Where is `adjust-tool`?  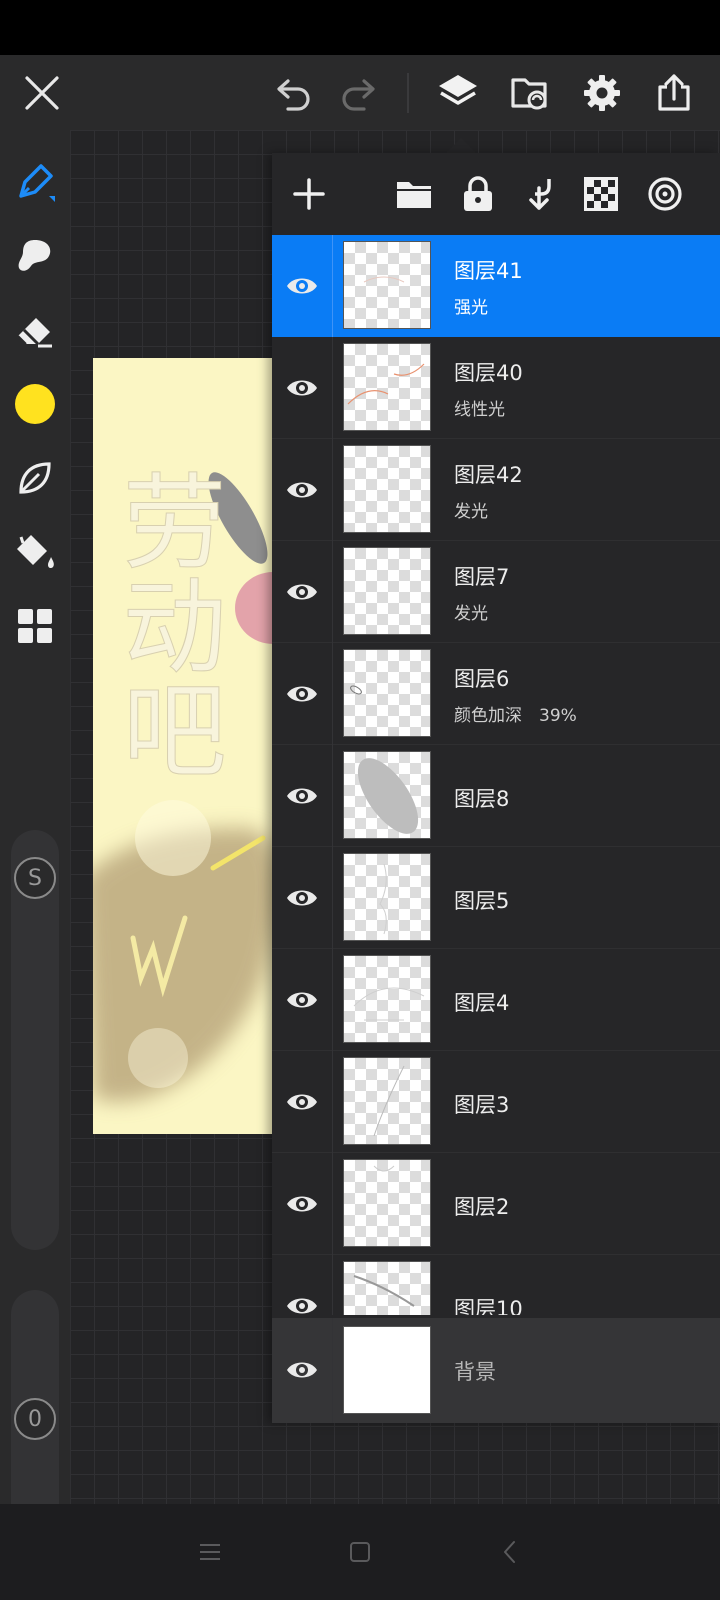
adjust-tool is located at coordinates (35, 626).